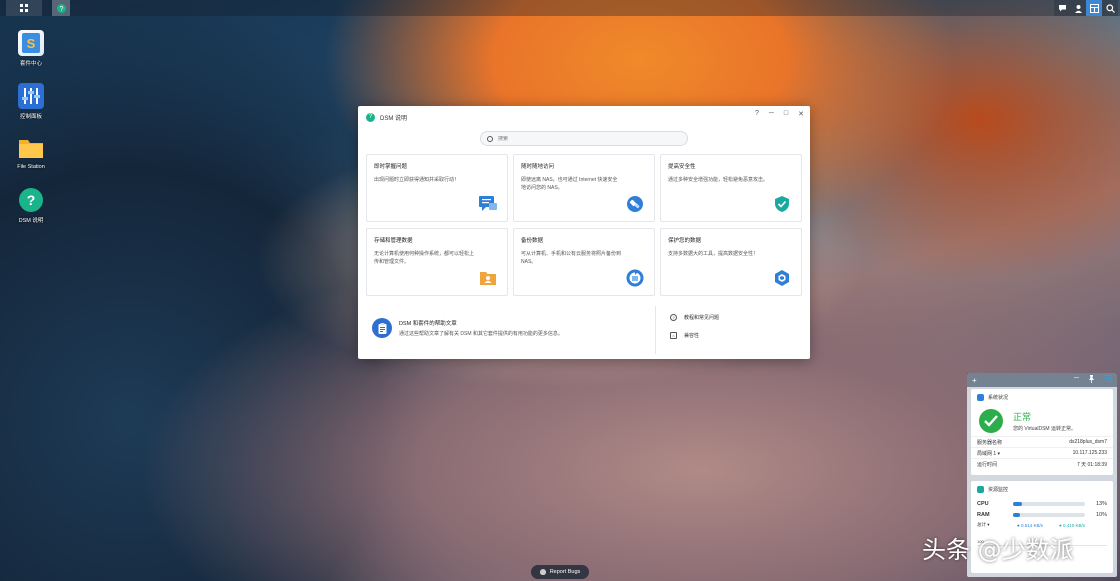 Image resolution: width=1120 pixels, height=581 pixels. What do you see at coordinates (673, 335) in the screenshot?
I see `house-icon: ⌂` at bounding box center [673, 335].